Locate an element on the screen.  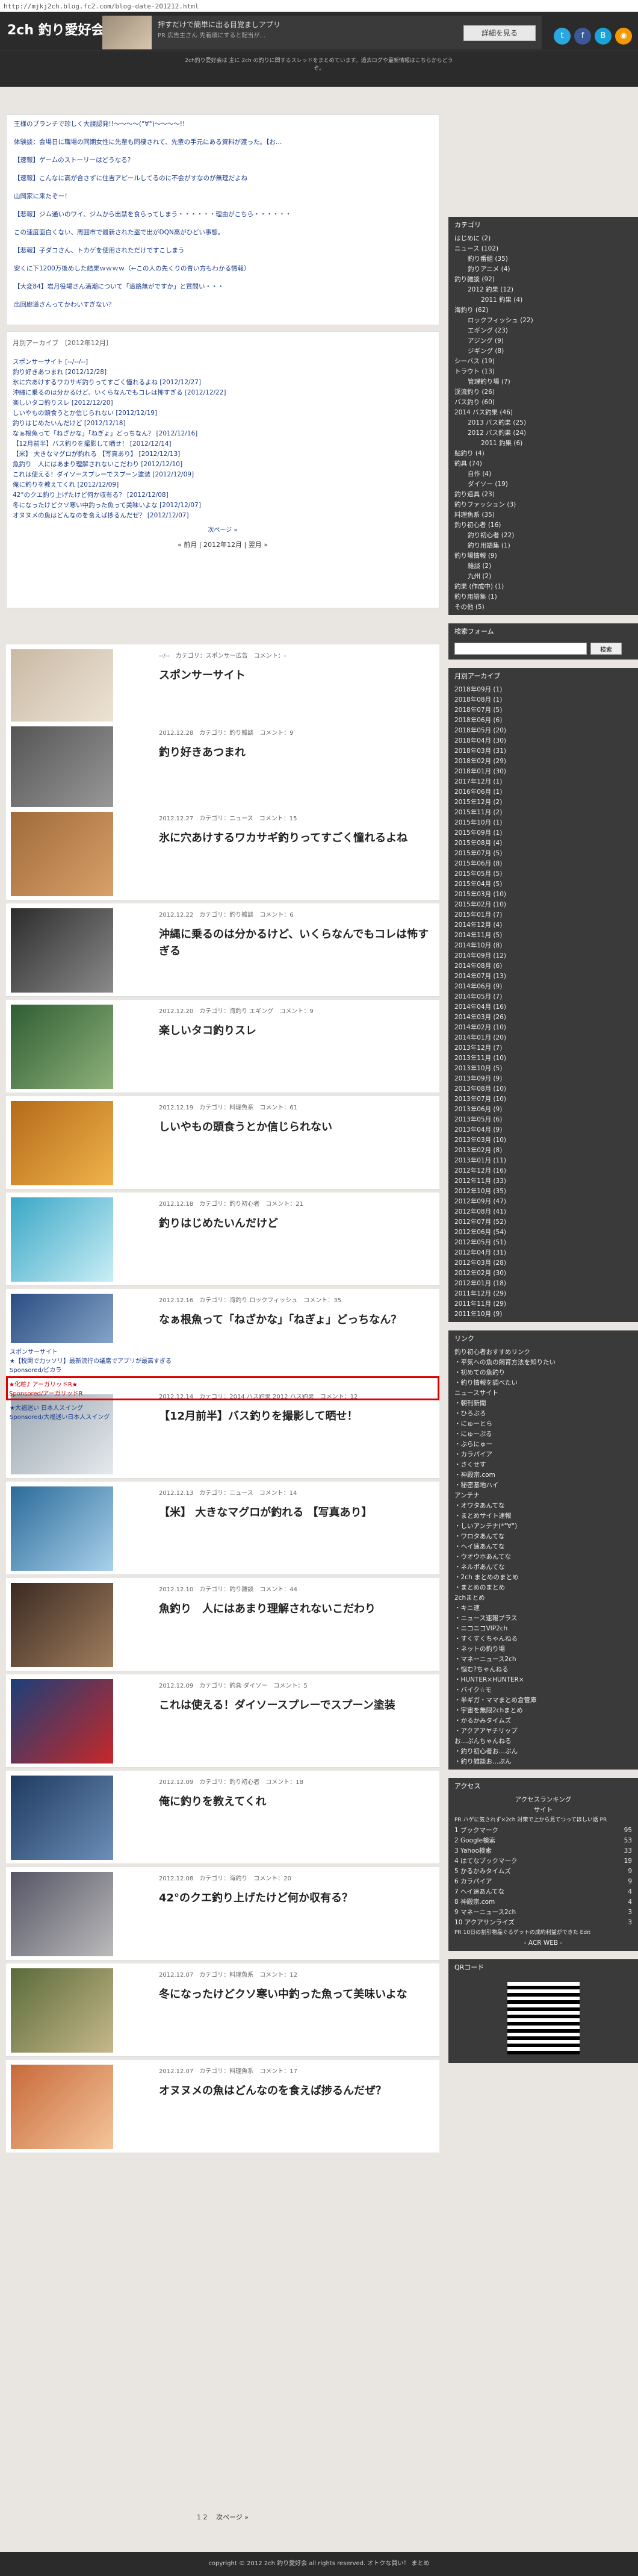
access-ranking-title: アクセスランキング is located at coordinates (543, 1800).